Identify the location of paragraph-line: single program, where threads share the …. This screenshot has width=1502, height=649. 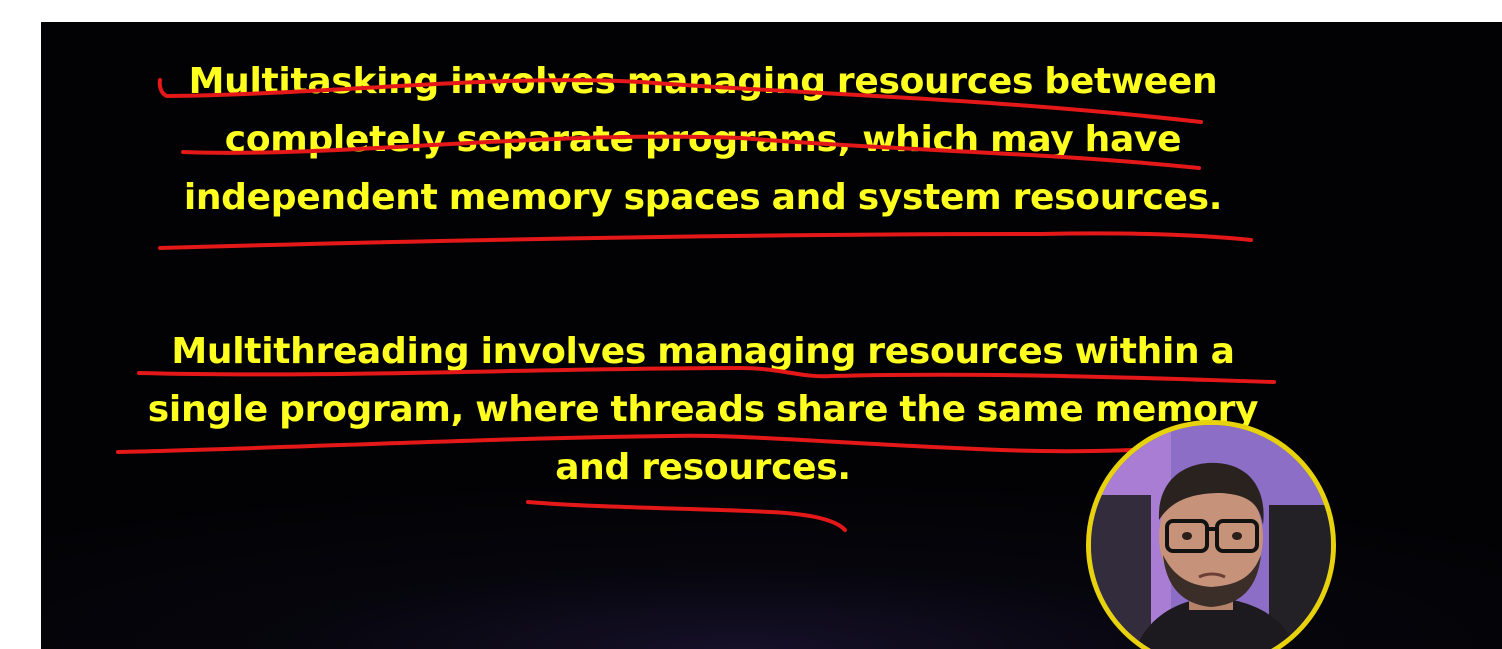
(703, 409).